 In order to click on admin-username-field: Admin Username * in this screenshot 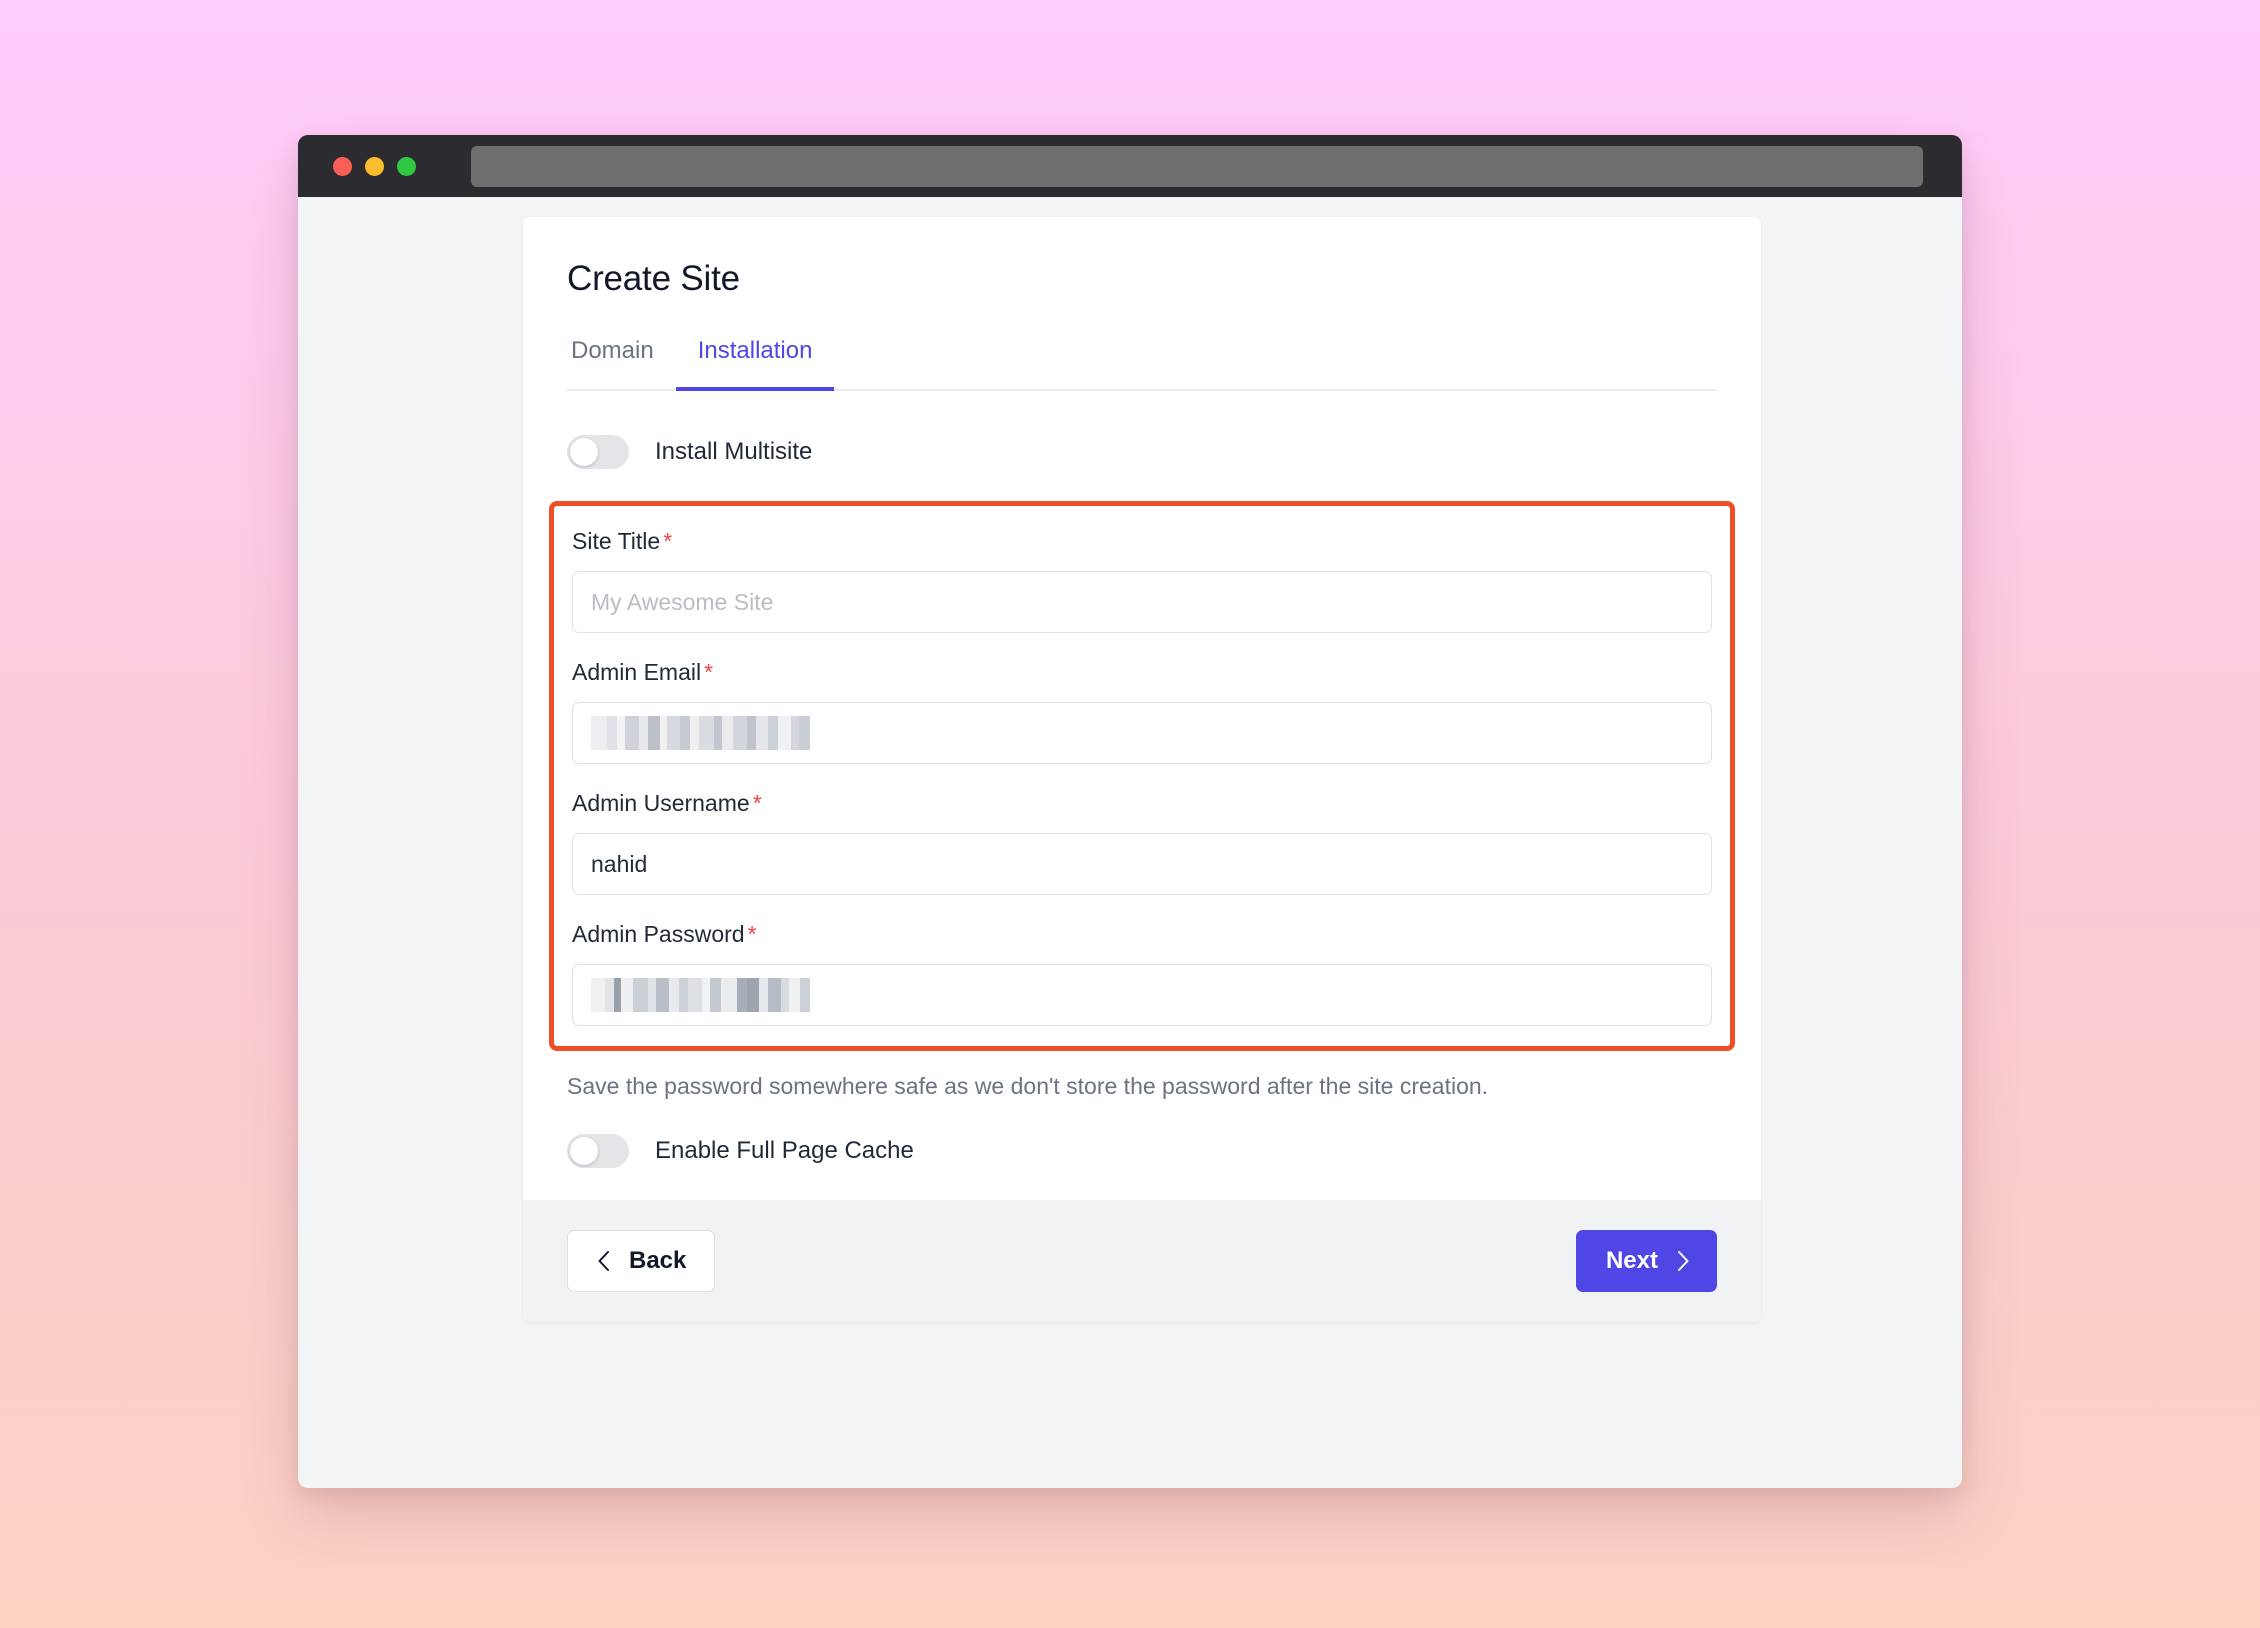, I will do `click(1142, 842)`.